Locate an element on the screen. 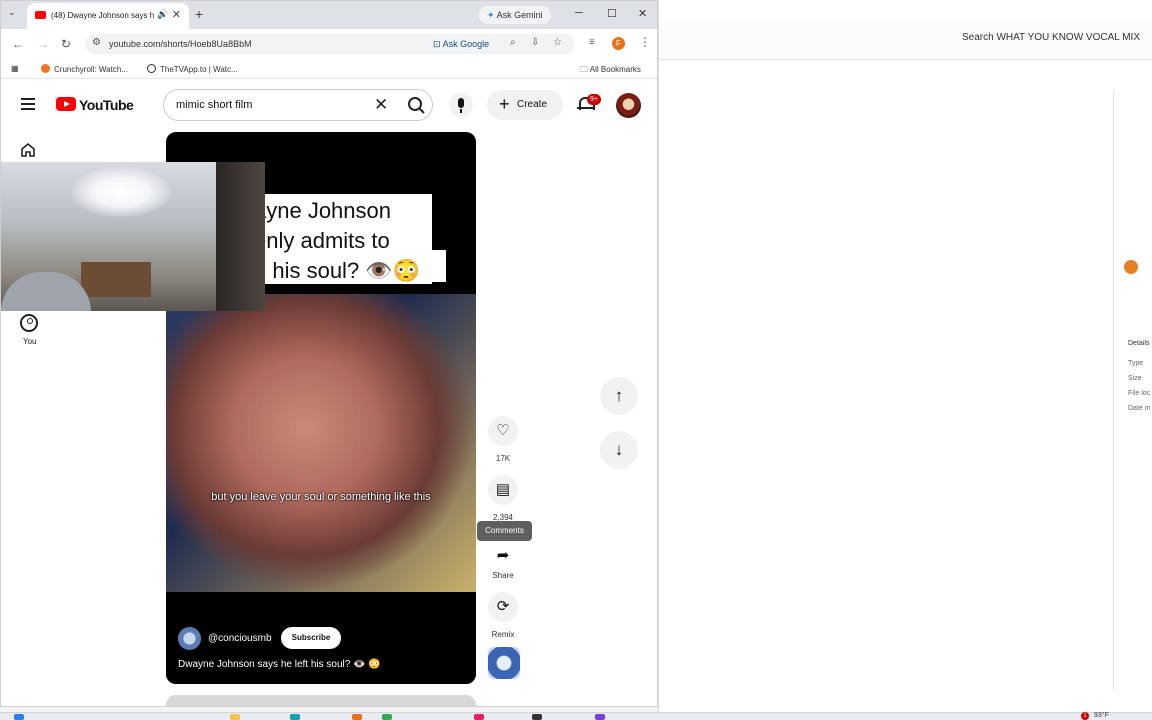 Image resolution: width=1152 pixels, height=720 pixels. all-bookmarks: 🗀 All Bookmarks is located at coordinates (610, 71).